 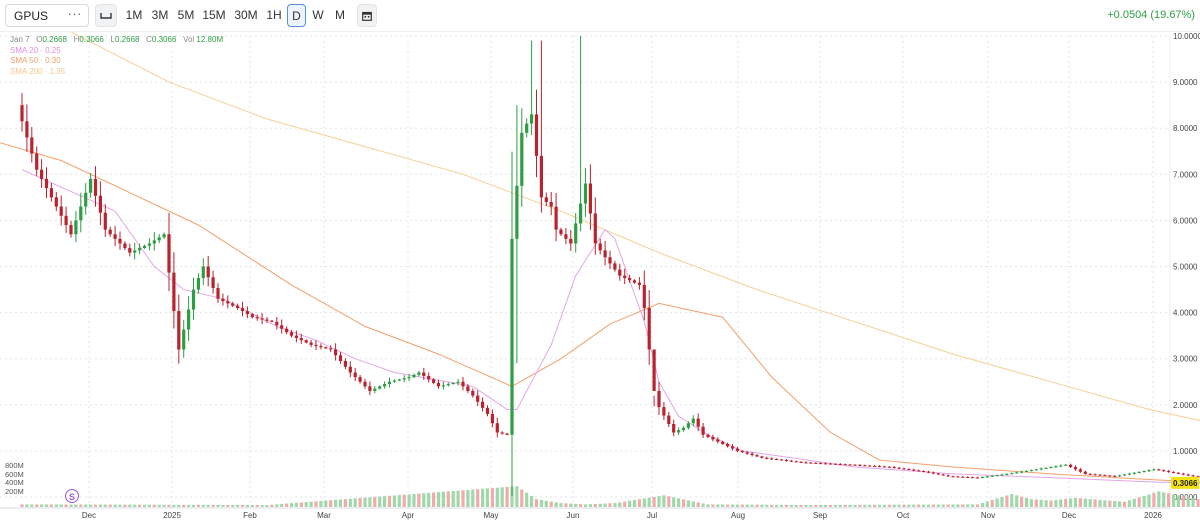 I want to click on interval-d-button: D, so click(x=296, y=15).